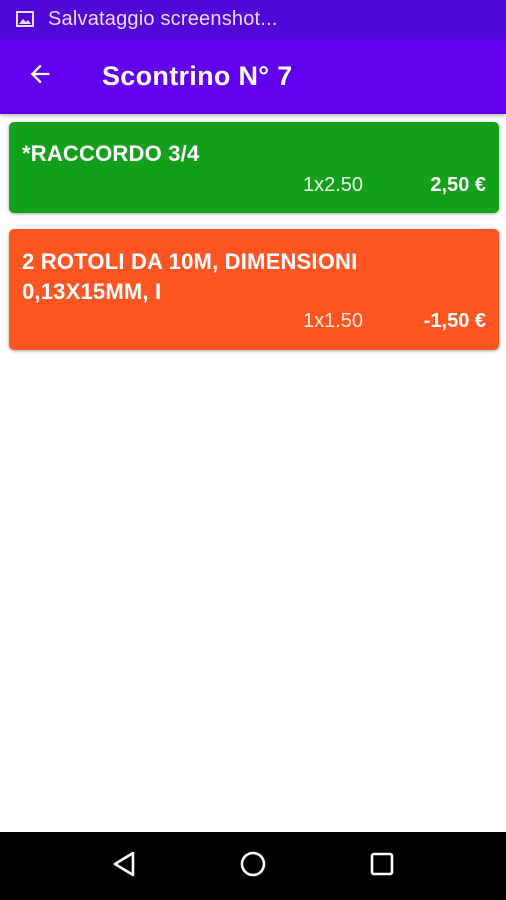 The width and height of the screenshot is (506, 900). What do you see at coordinates (454, 321) in the screenshot?
I see `item-total: -1,50 €` at bounding box center [454, 321].